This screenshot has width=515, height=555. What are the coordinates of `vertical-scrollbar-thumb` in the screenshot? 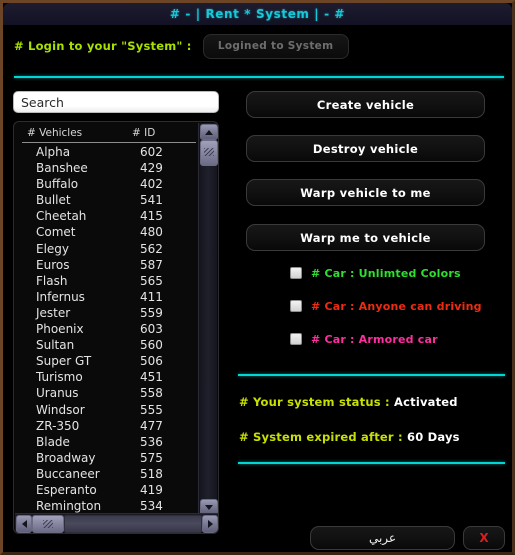 It's located at (209, 153).